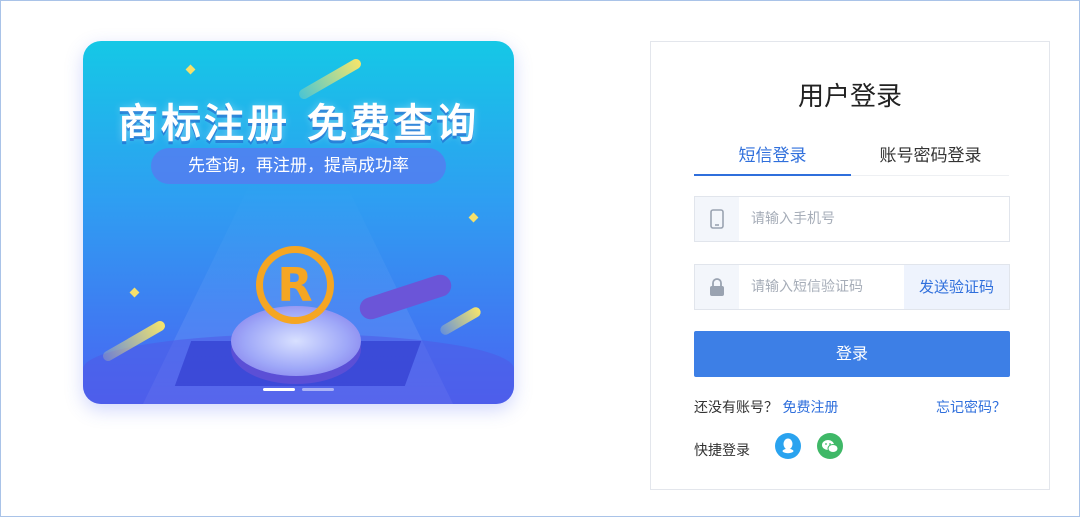  What do you see at coordinates (717, 287) in the screenshot?
I see `lock-icon` at bounding box center [717, 287].